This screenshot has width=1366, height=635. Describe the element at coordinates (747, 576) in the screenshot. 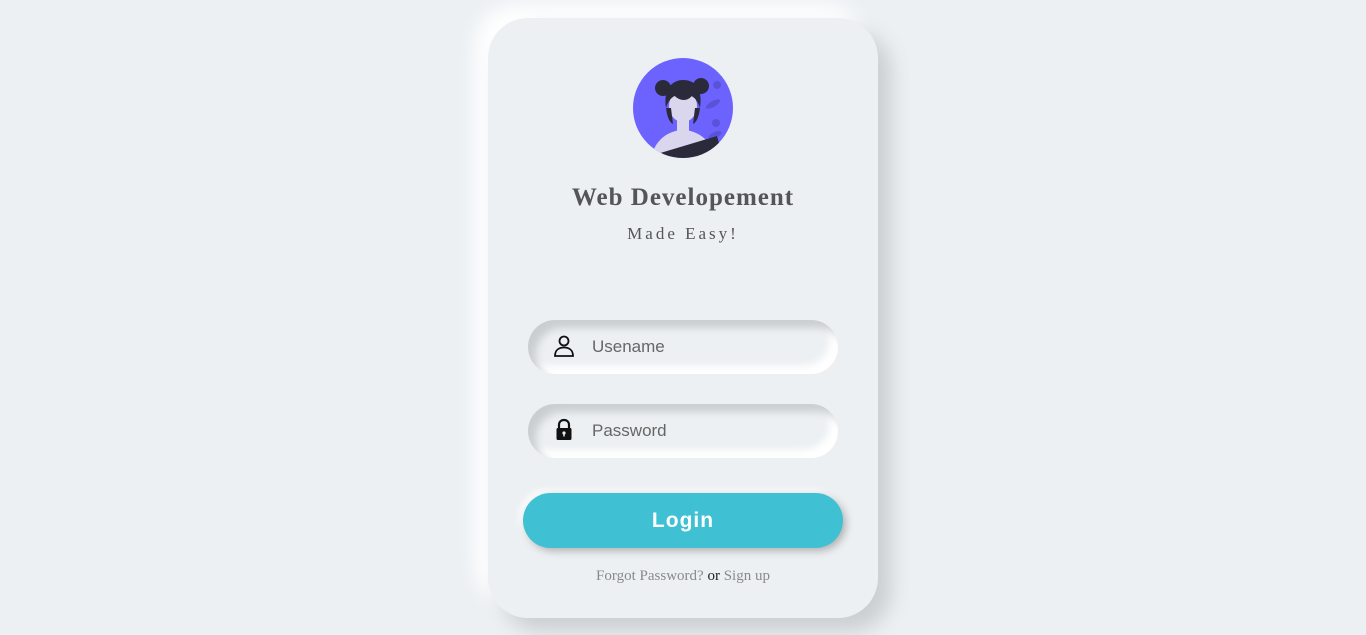

I see `sign-up-link: Sign up` at that location.